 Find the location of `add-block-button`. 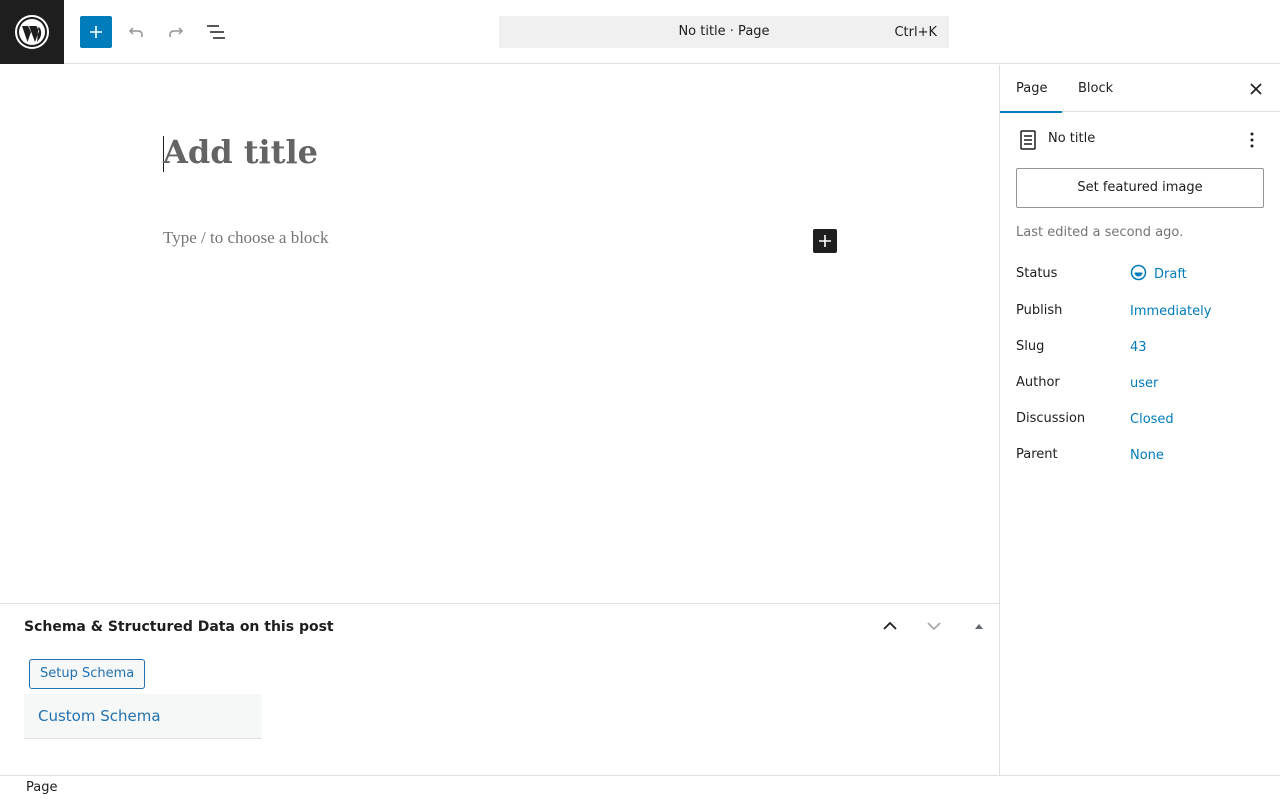

add-block-button is located at coordinates (825, 241).